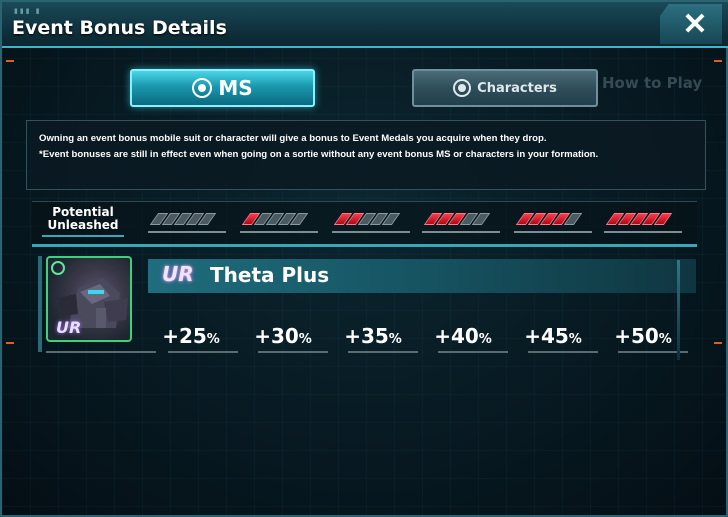 The height and width of the screenshot is (517, 728). Describe the element at coordinates (89, 299) in the screenshot. I see `unit-portrait: UR` at that location.